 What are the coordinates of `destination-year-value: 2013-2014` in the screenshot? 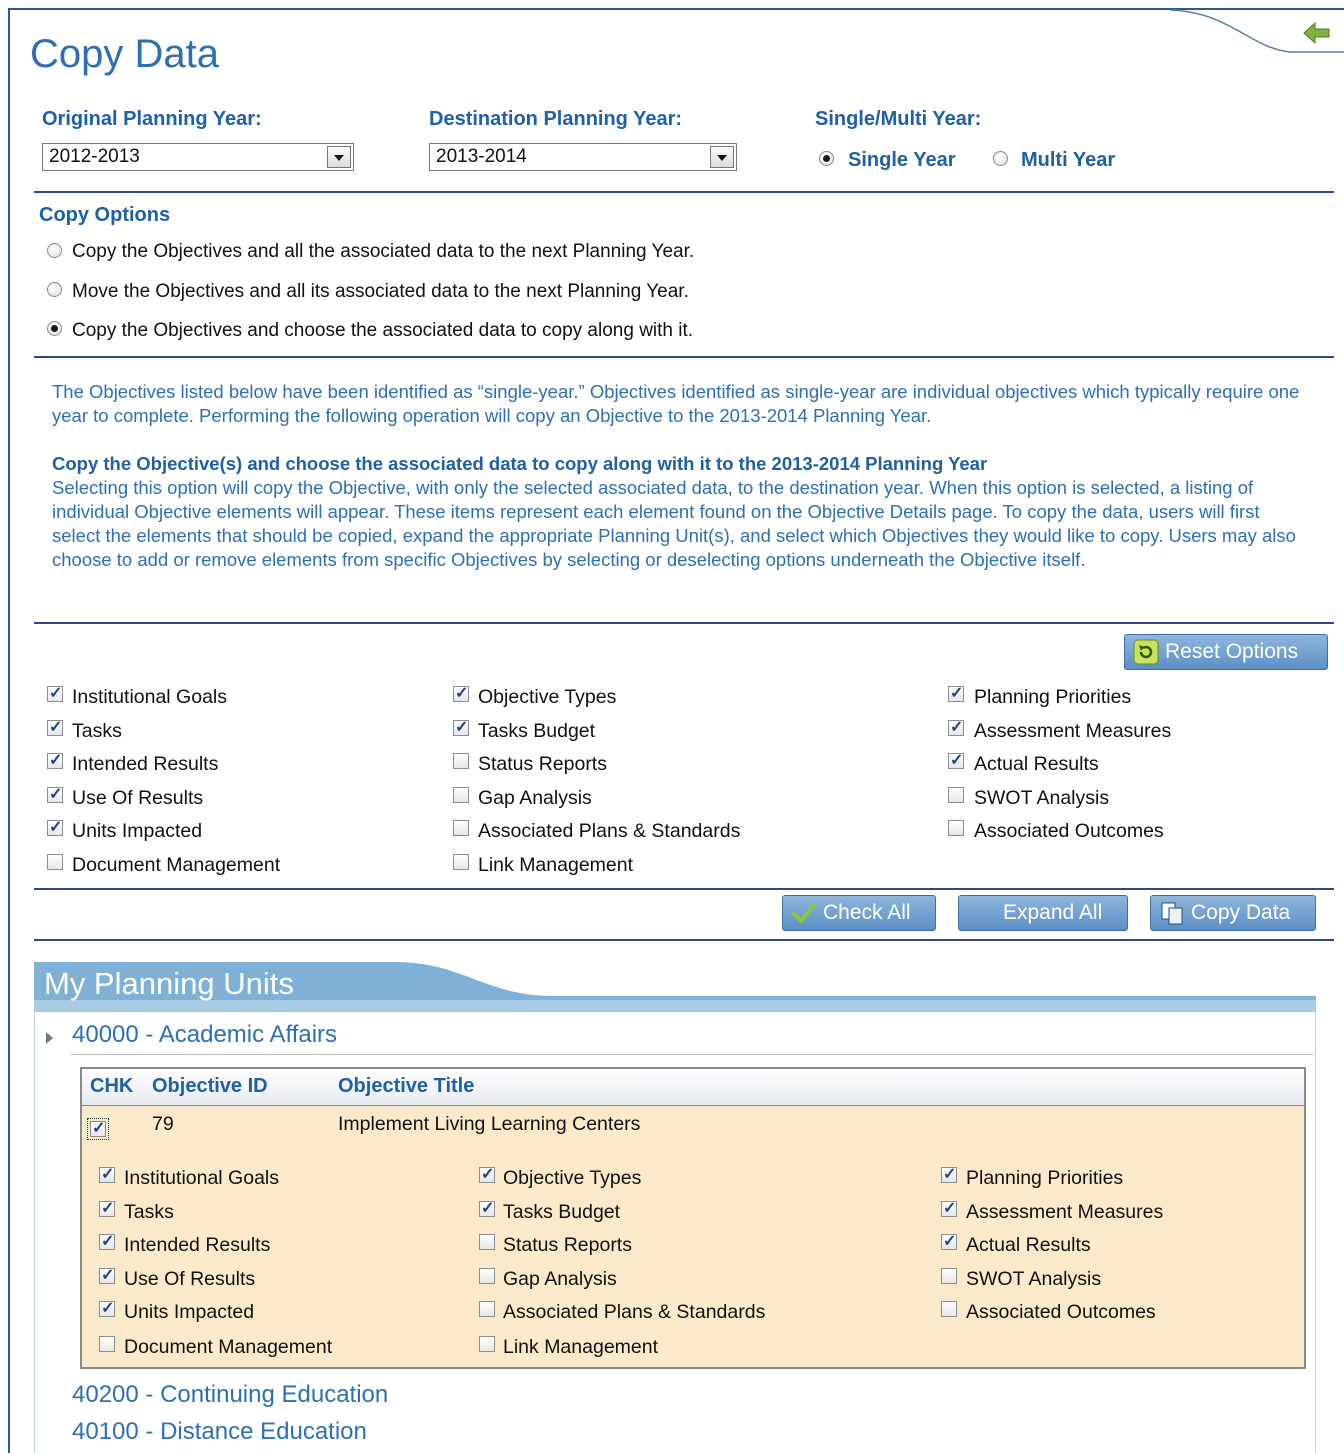 It's located at (481, 156).